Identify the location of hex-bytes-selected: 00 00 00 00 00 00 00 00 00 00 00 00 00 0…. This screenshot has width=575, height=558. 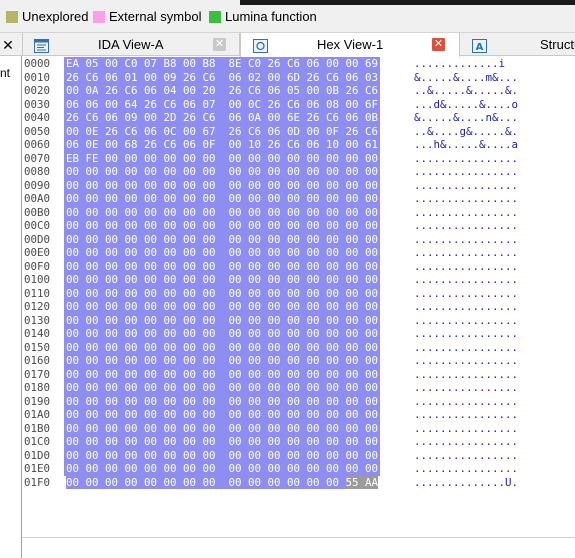
(203, 482).